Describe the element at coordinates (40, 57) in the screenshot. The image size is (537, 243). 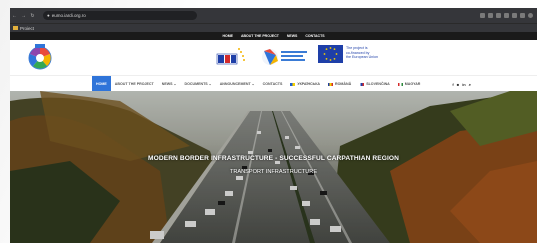
I see `eumo-logo` at that location.